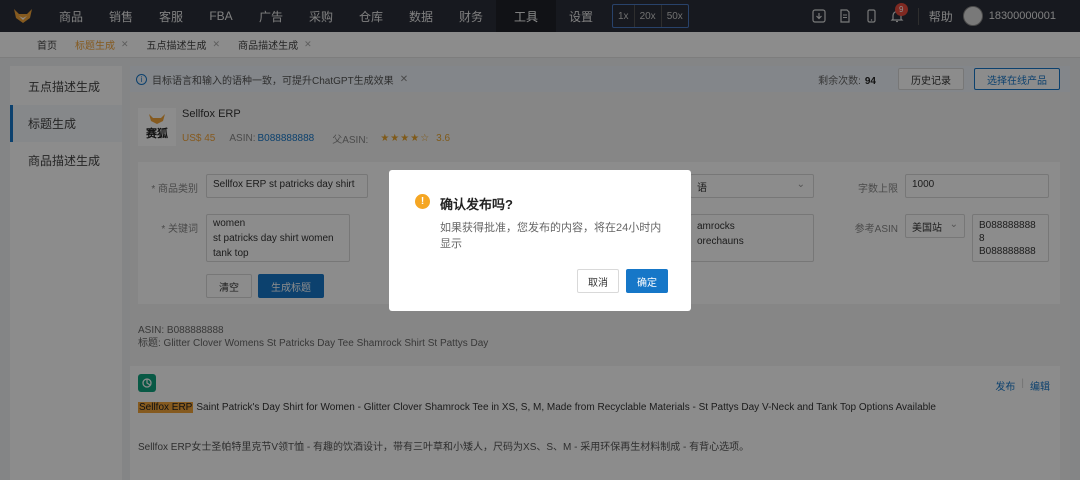 The width and height of the screenshot is (1080, 480). What do you see at coordinates (422, 201) in the screenshot?
I see `warning-icon: !` at bounding box center [422, 201].